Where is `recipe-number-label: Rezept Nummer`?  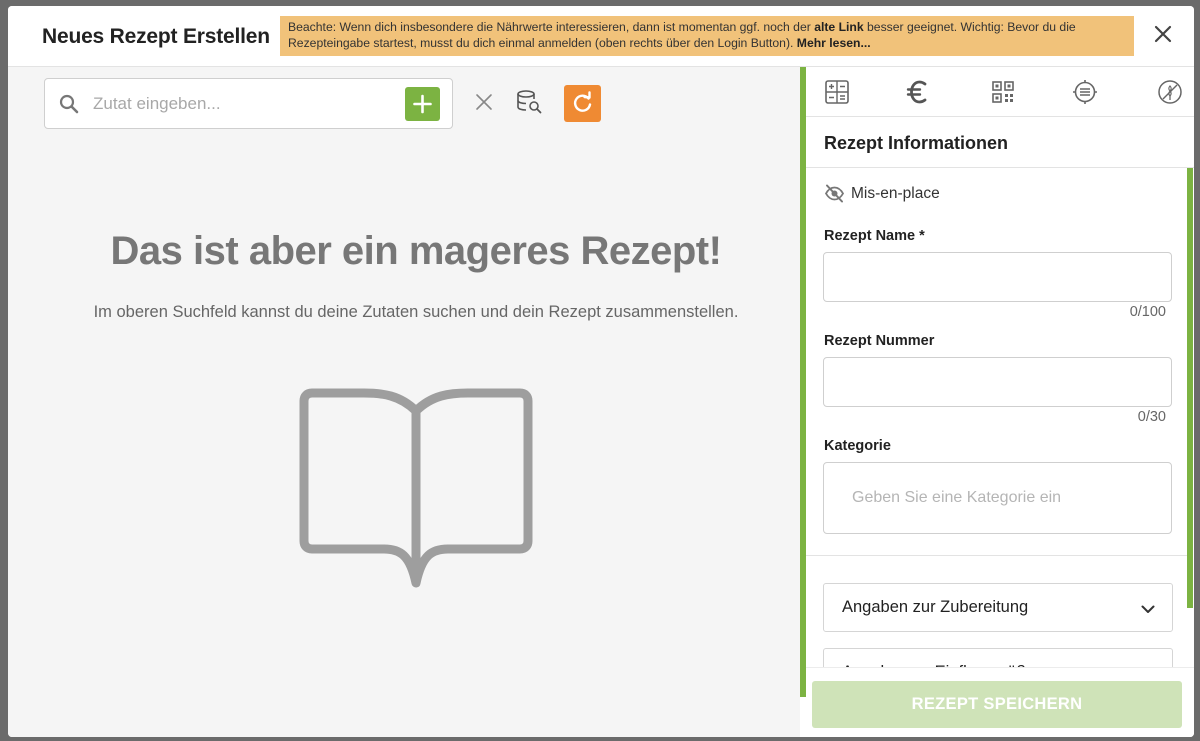
recipe-number-label: Rezept Nummer is located at coordinates (879, 341).